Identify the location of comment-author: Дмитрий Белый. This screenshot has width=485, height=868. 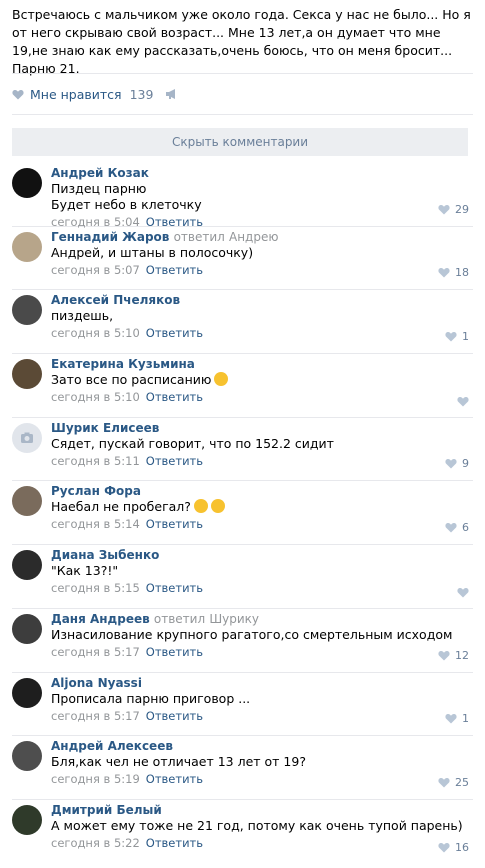
(106, 810).